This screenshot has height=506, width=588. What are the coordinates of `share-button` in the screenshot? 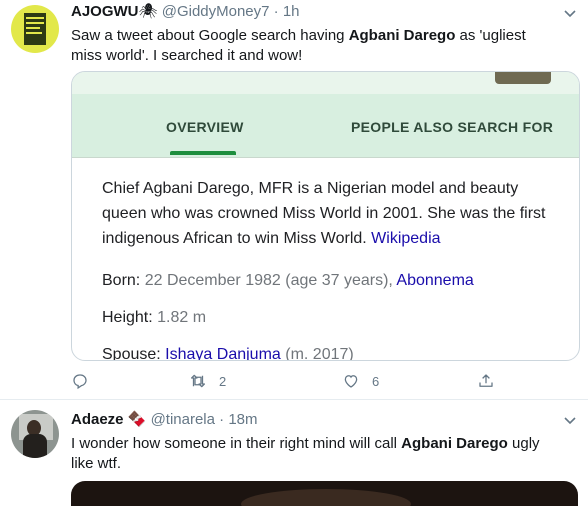 It's located at (486, 381).